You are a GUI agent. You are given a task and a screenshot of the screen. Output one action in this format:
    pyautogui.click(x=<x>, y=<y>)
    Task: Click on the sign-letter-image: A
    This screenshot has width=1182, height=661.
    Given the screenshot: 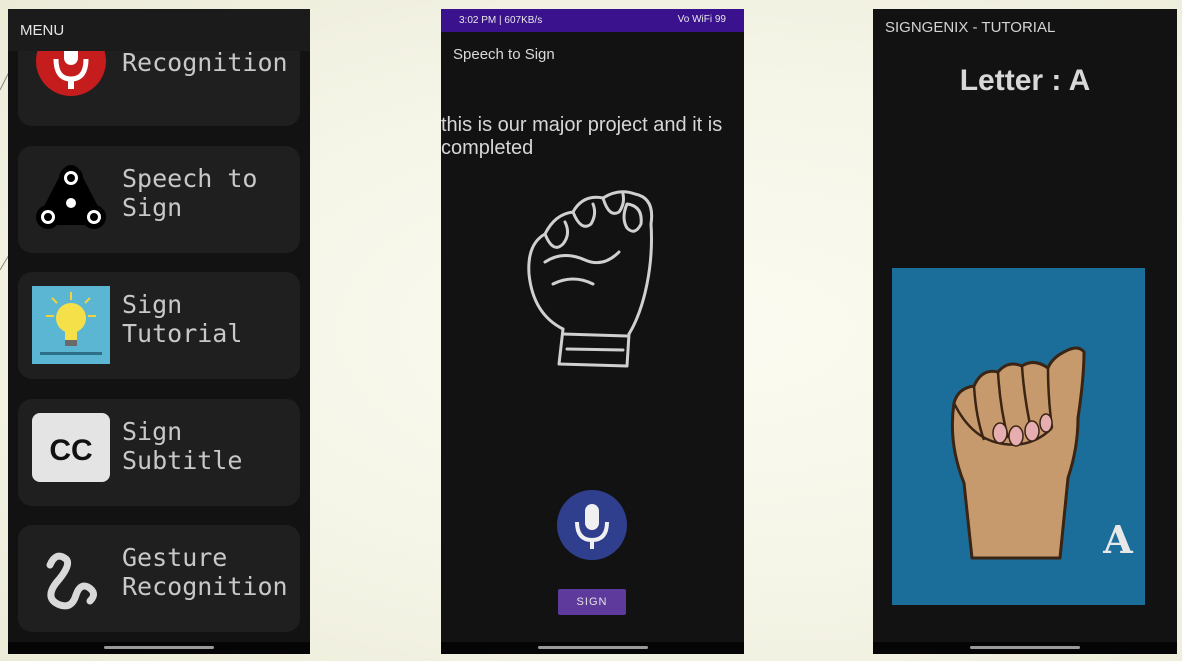 What is the action you would take?
    pyautogui.click(x=1018, y=436)
    